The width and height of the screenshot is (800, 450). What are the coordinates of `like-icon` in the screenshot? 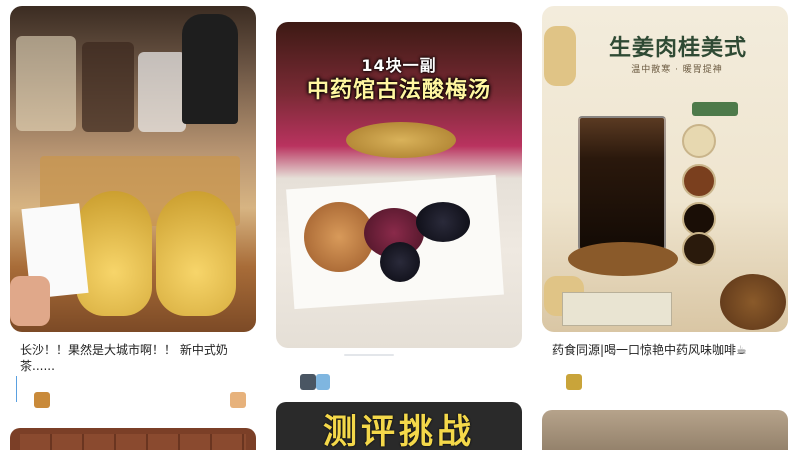 It's located at (238, 400).